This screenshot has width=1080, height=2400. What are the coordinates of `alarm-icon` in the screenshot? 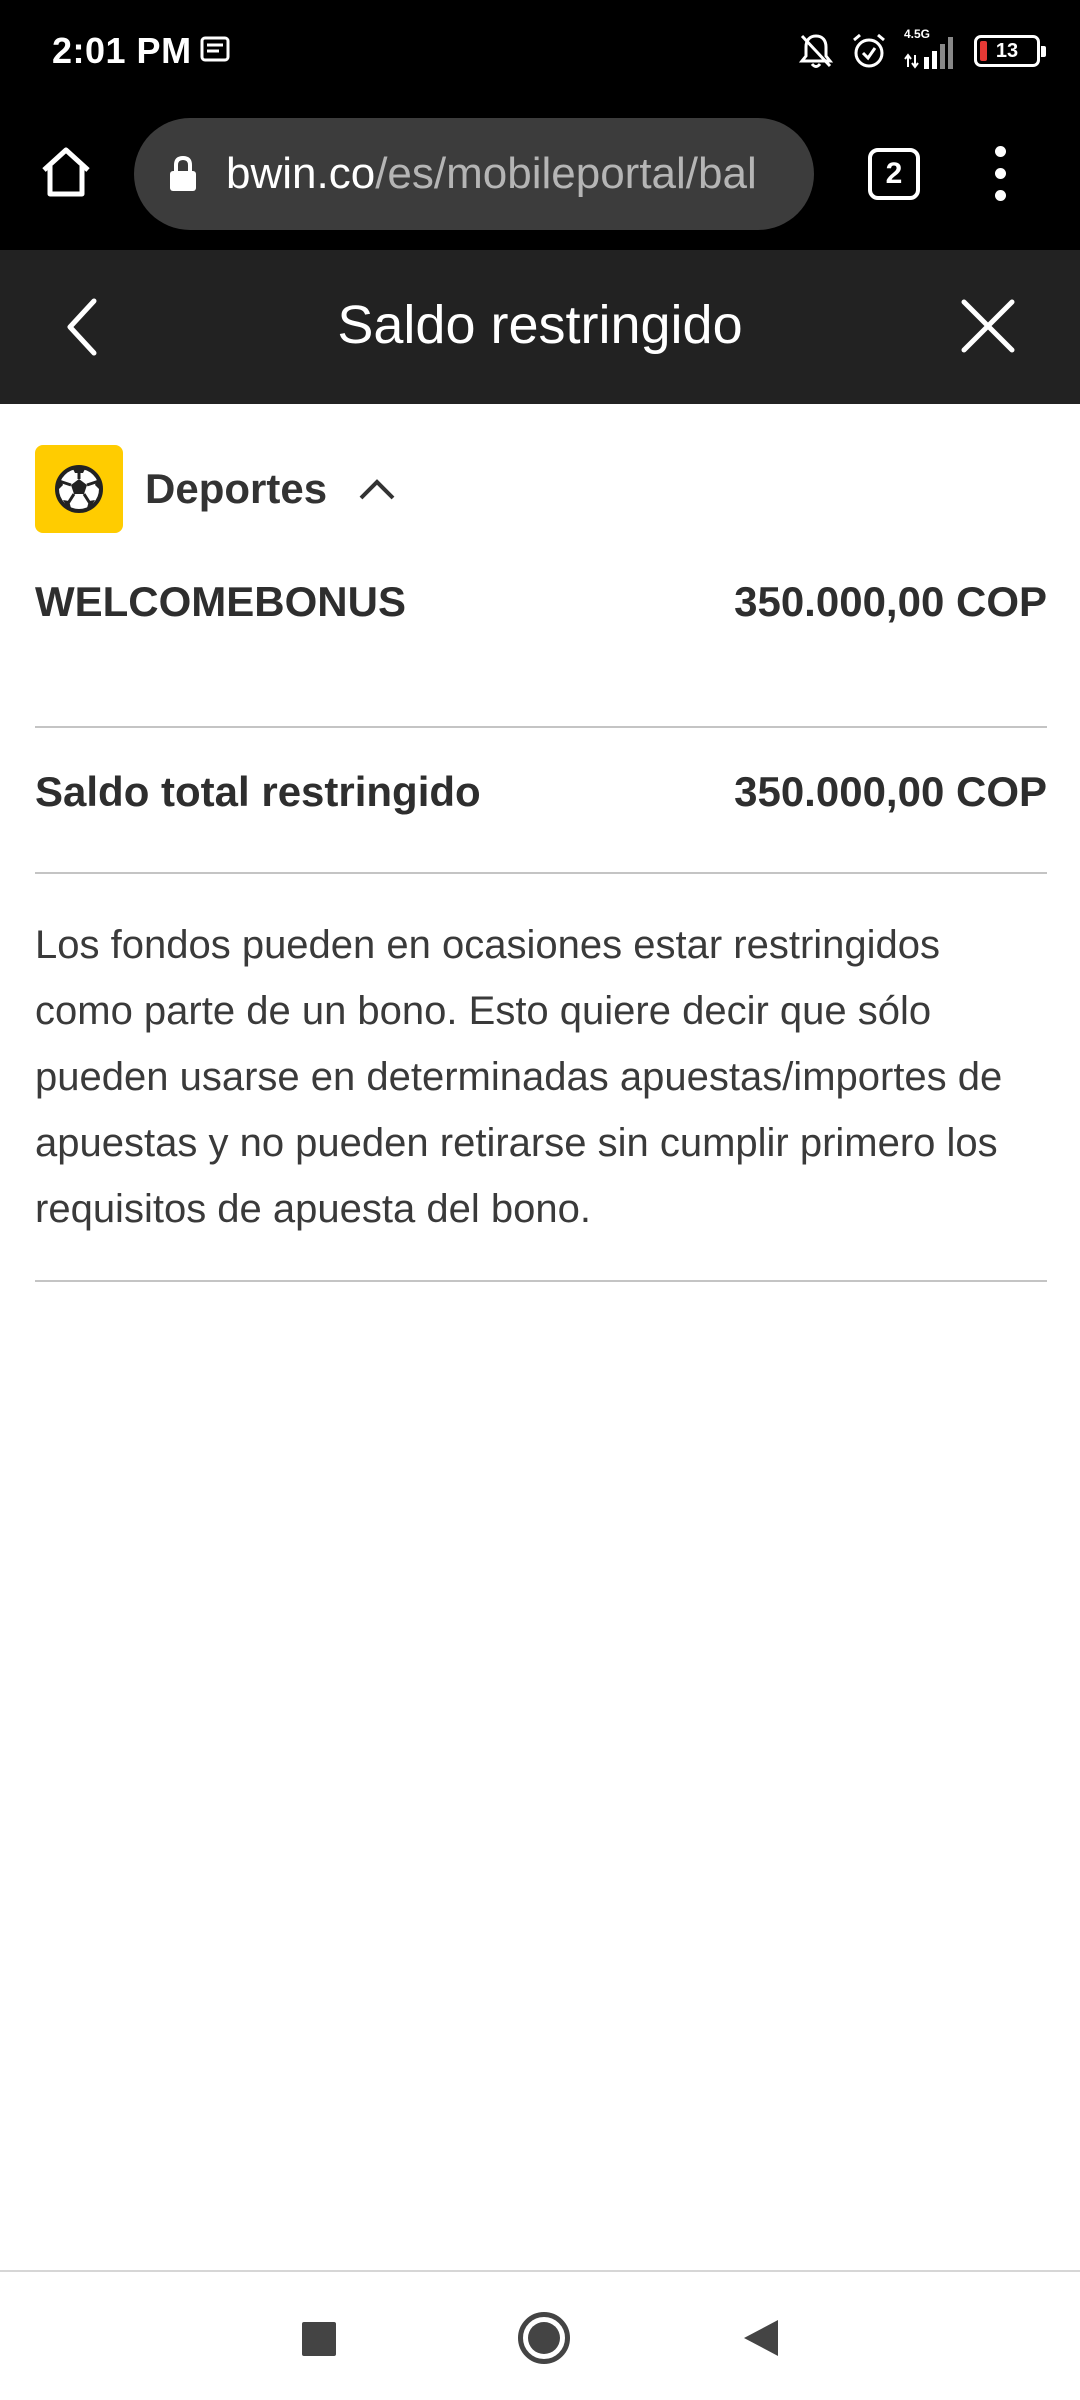 It's located at (869, 50).